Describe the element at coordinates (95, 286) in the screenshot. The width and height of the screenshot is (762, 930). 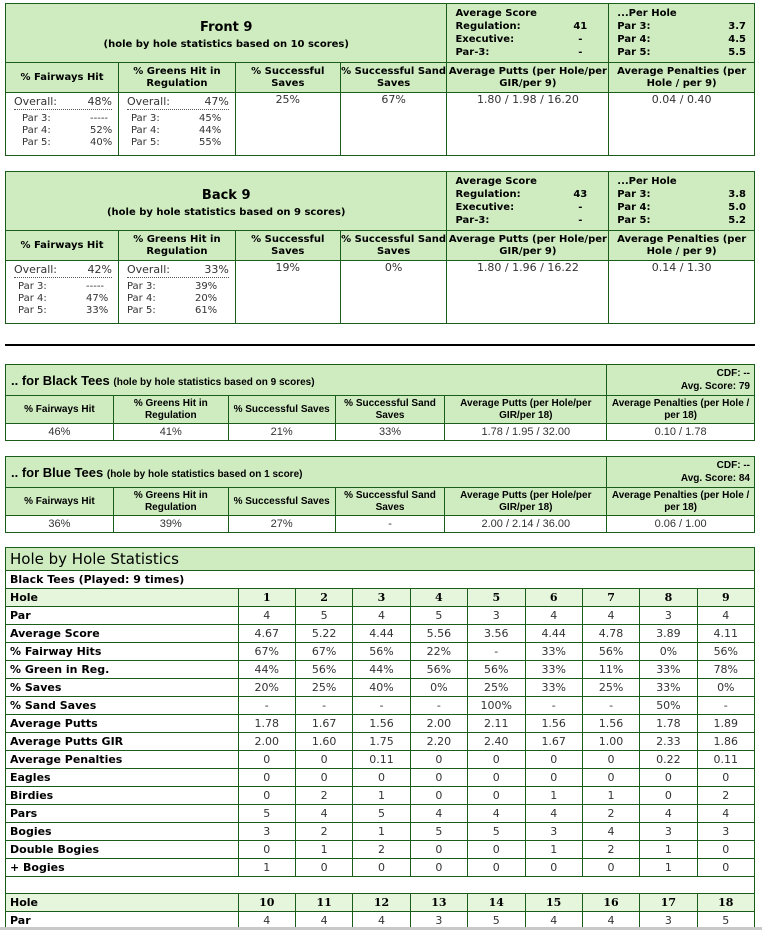
I see `par-value: -----` at that location.